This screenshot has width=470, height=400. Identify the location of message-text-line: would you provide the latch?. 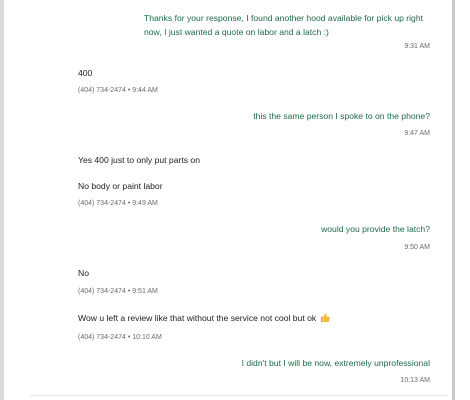
(375, 229).